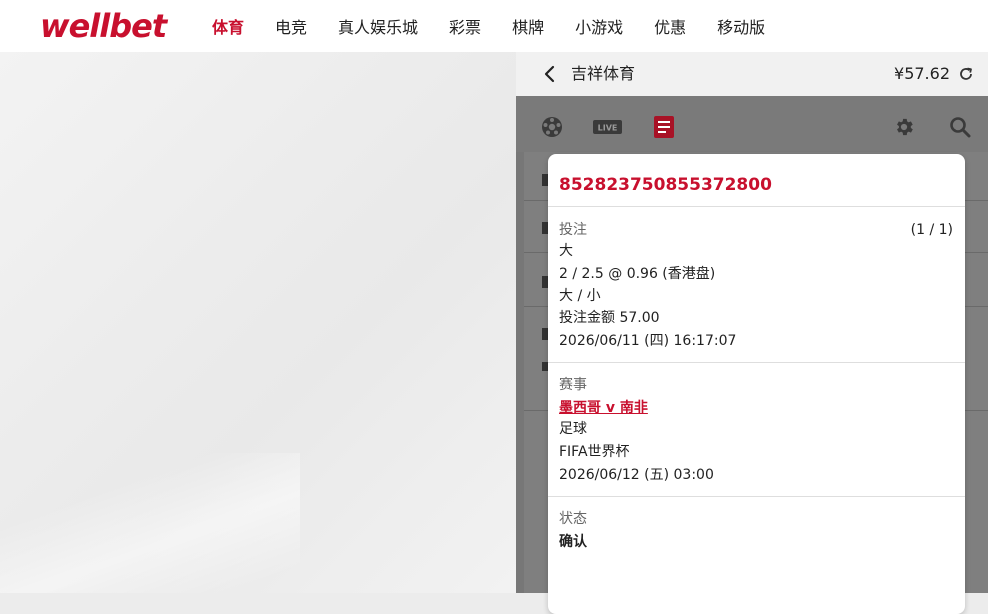  I want to click on status-badge: 确认, so click(573, 542).